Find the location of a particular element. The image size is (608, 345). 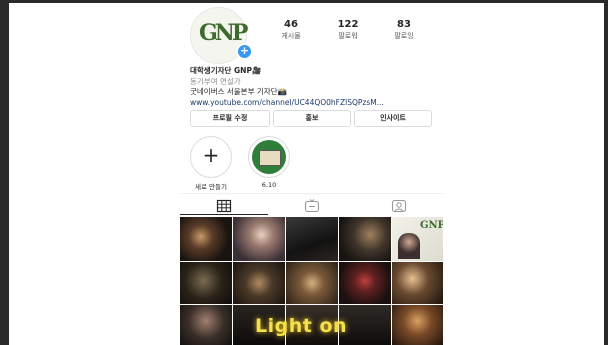

light-on-text: Light on is located at coordinates (301, 326).